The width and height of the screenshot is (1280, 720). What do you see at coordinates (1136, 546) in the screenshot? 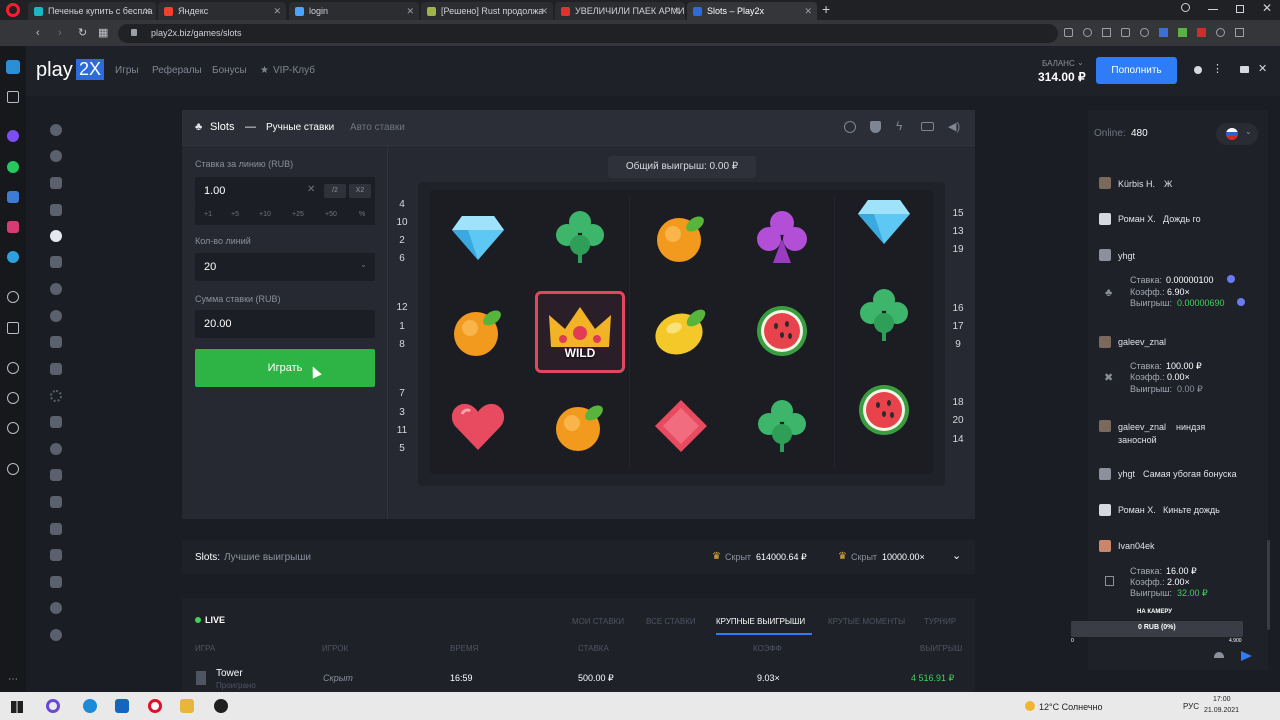
I see `chat-username: Ivan04ek` at bounding box center [1136, 546].